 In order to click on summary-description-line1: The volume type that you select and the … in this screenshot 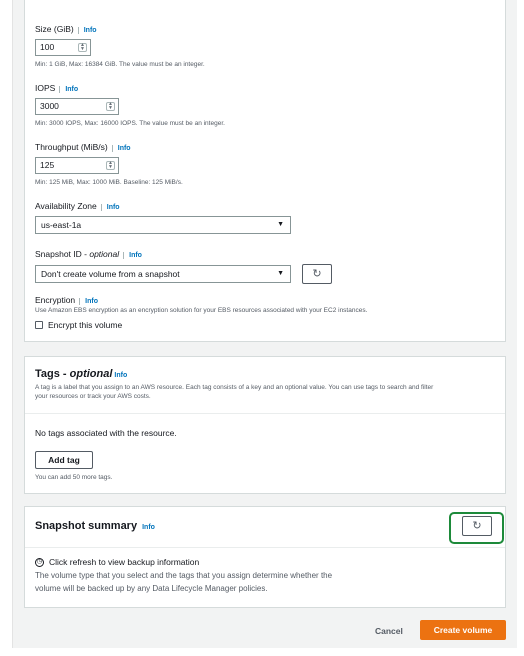, I will do `click(184, 575)`.